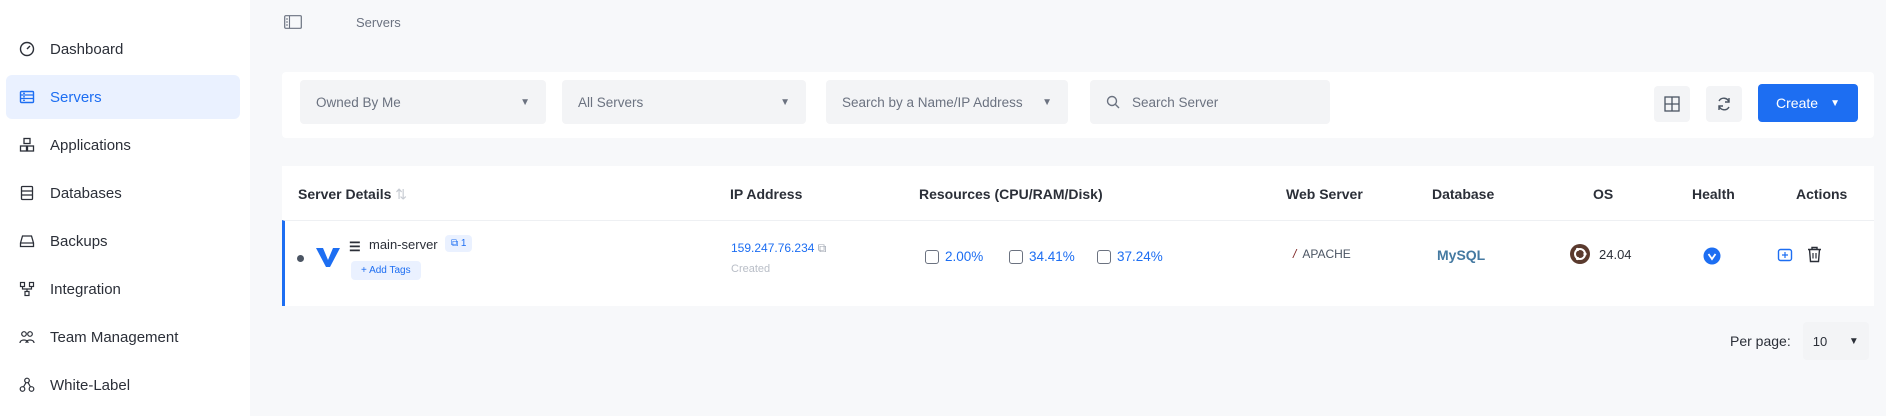 This screenshot has width=1886, height=416. I want to click on web-server-logo: / APACHE, so click(1322, 254).